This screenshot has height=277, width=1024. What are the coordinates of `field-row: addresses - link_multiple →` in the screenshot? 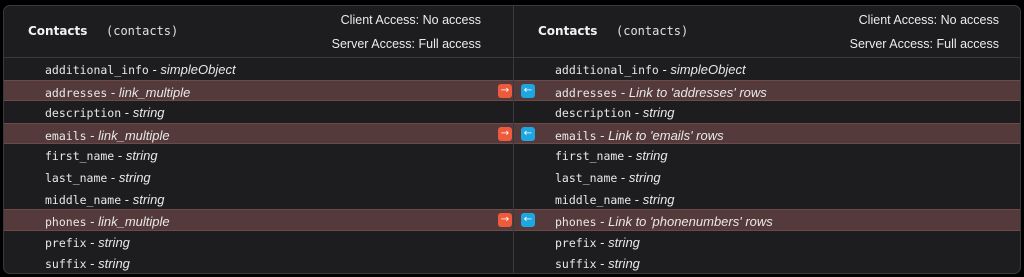 It's located at (258, 90).